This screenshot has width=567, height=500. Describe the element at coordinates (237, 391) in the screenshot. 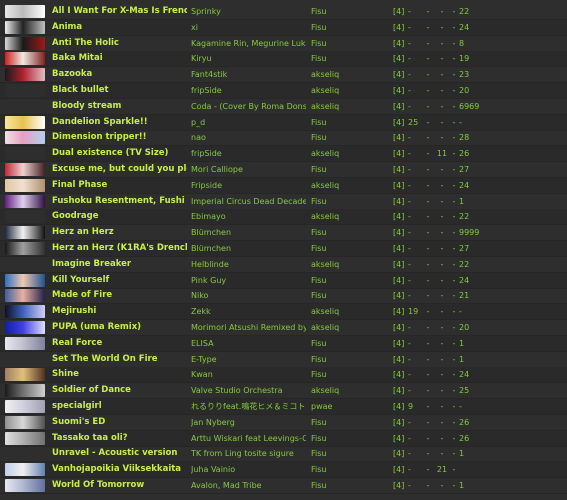

I see `song-artist: Valve Studio Orchestra` at that location.